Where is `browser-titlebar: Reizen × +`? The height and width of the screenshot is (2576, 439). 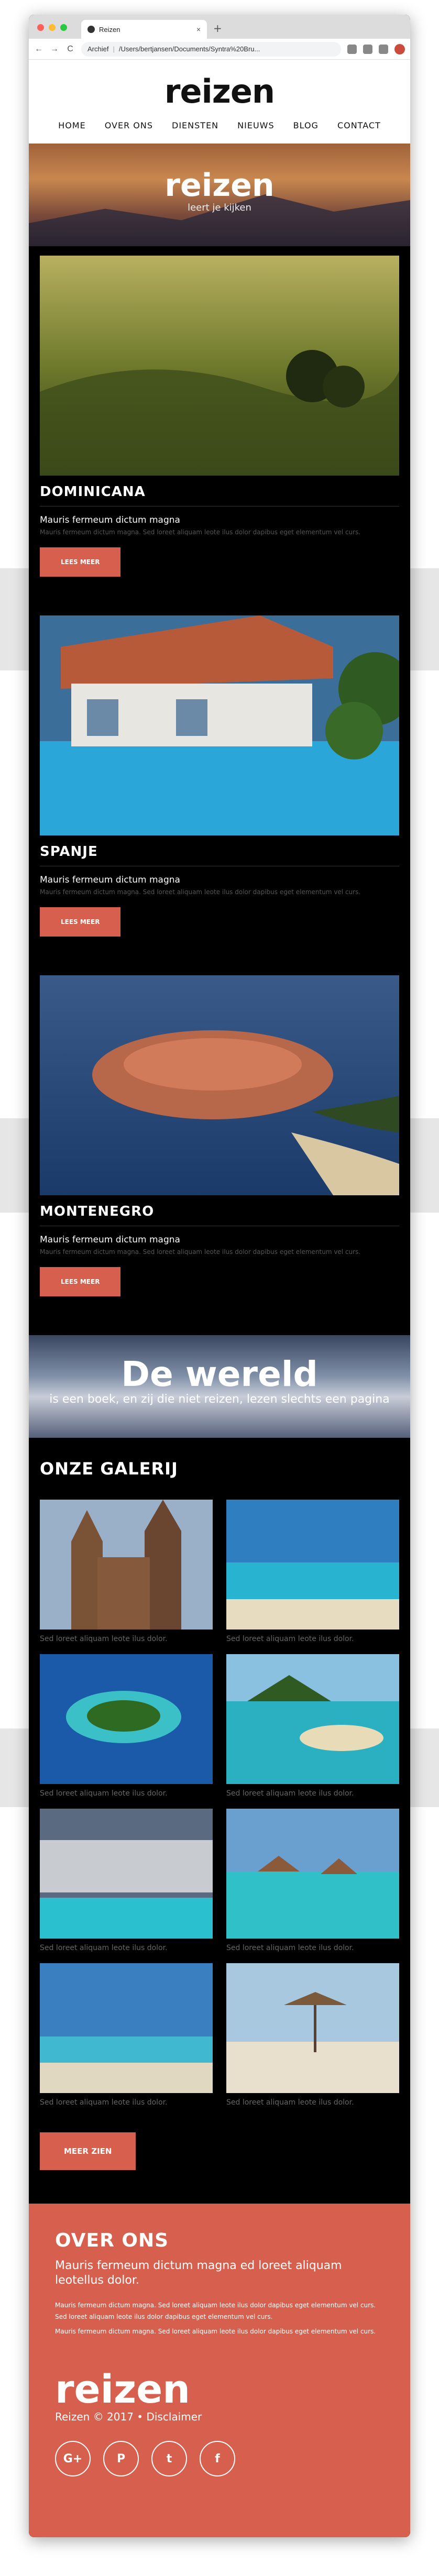 browser-titlebar: Reizen × + is located at coordinates (220, 27).